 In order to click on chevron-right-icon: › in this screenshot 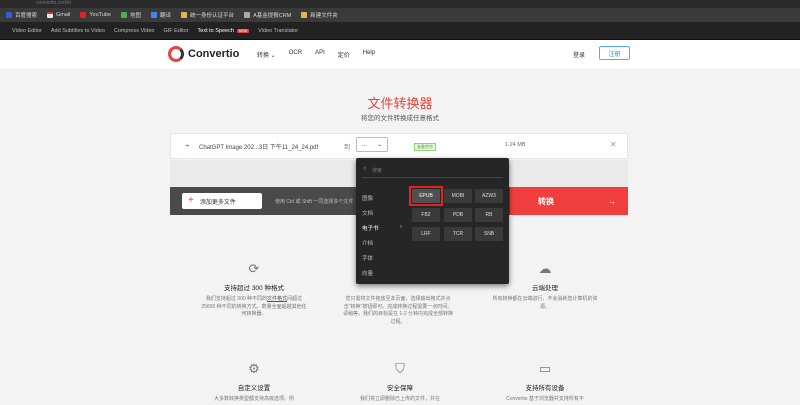, I will do `click(401, 227)`.